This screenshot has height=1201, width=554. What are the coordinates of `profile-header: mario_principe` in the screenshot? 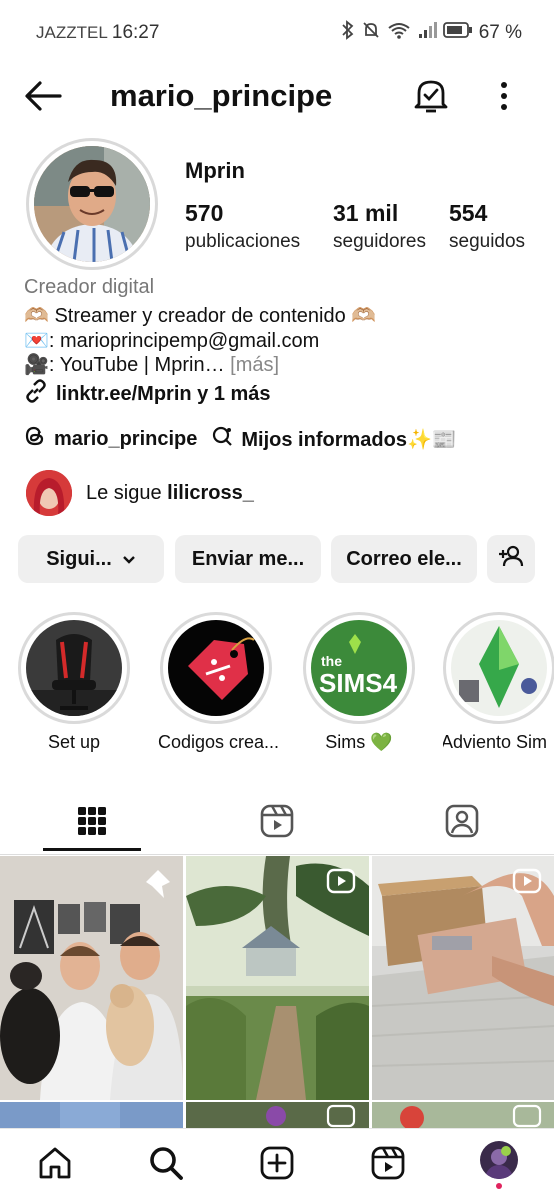 It's located at (277, 96).